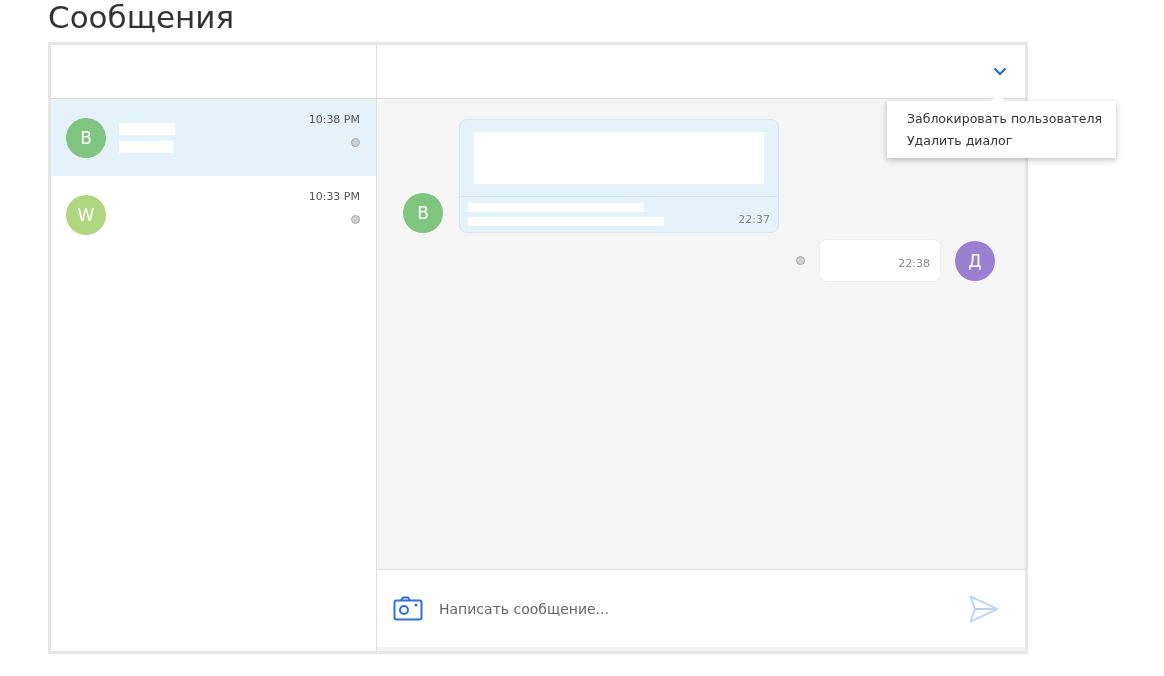 This screenshot has height=676, width=1164. What do you see at coordinates (1001, 119) in the screenshot?
I see `menu-item: Заблокировать пользователя` at bounding box center [1001, 119].